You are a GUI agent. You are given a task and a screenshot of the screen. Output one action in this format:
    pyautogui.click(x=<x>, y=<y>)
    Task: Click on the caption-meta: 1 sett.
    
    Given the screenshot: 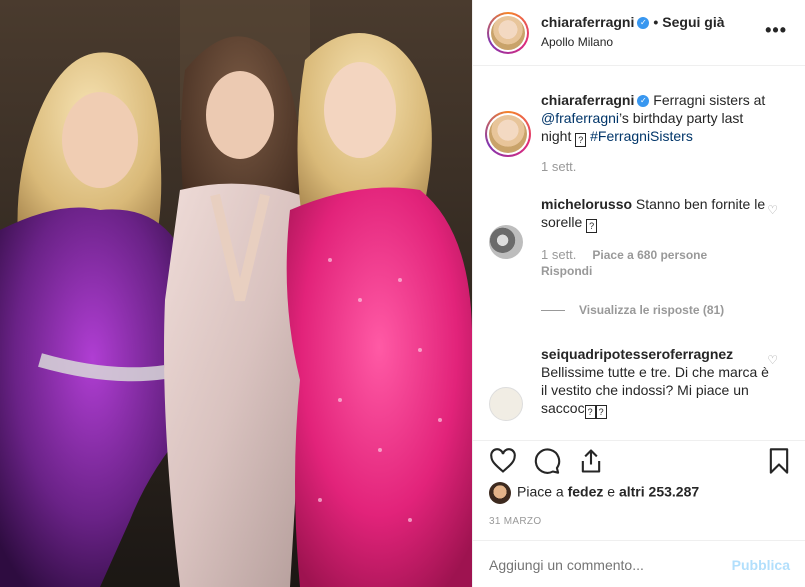 What is the action you would take?
    pyautogui.click(x=566, y=167)
    